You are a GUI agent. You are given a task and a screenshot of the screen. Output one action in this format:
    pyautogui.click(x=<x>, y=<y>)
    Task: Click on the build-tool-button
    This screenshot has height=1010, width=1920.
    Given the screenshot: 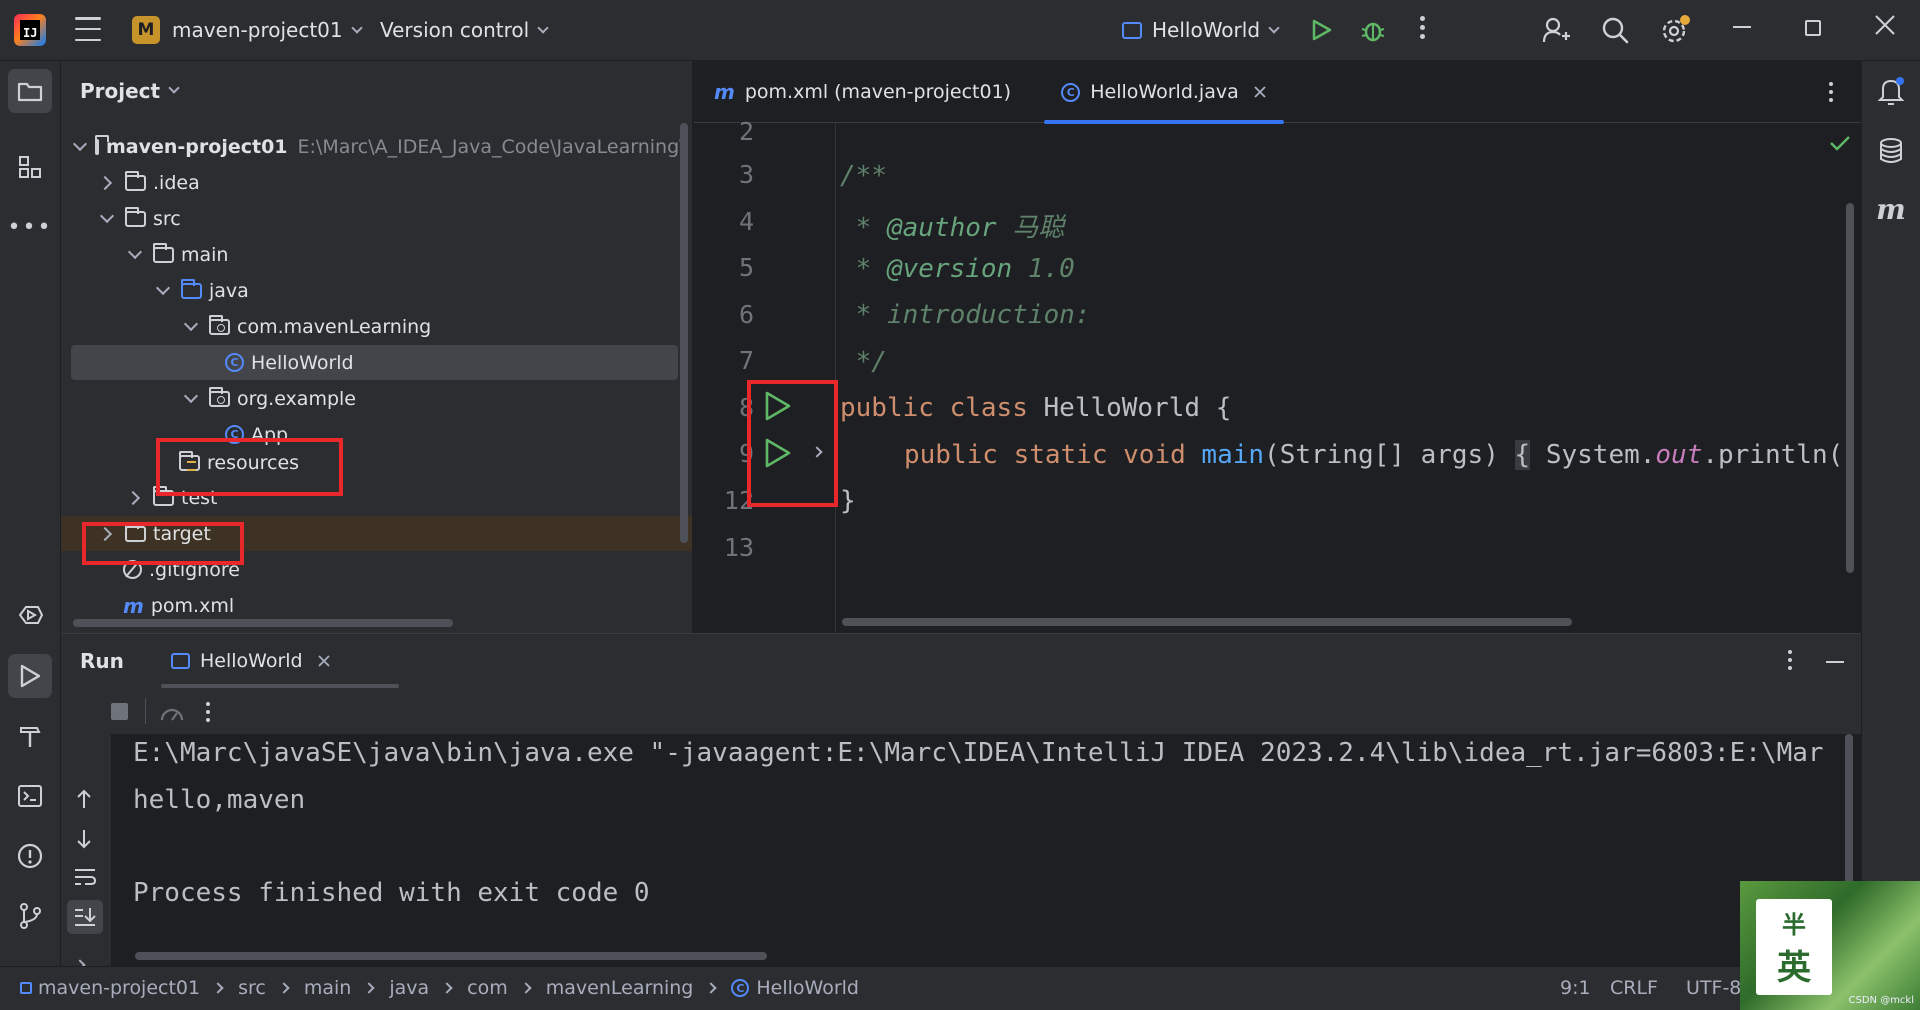 What is the action you would take?
    pyautogui.click(x=30, y=736)
    